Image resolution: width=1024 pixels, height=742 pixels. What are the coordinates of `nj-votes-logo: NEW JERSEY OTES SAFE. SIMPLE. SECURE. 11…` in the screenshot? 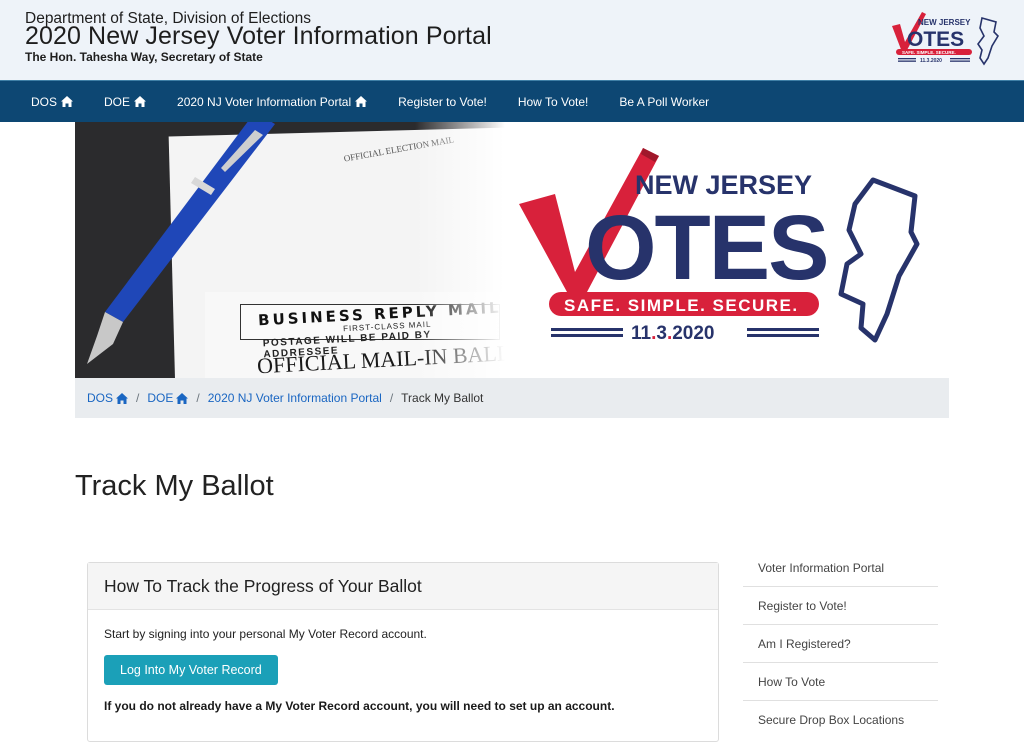 It's located at (946, 38).